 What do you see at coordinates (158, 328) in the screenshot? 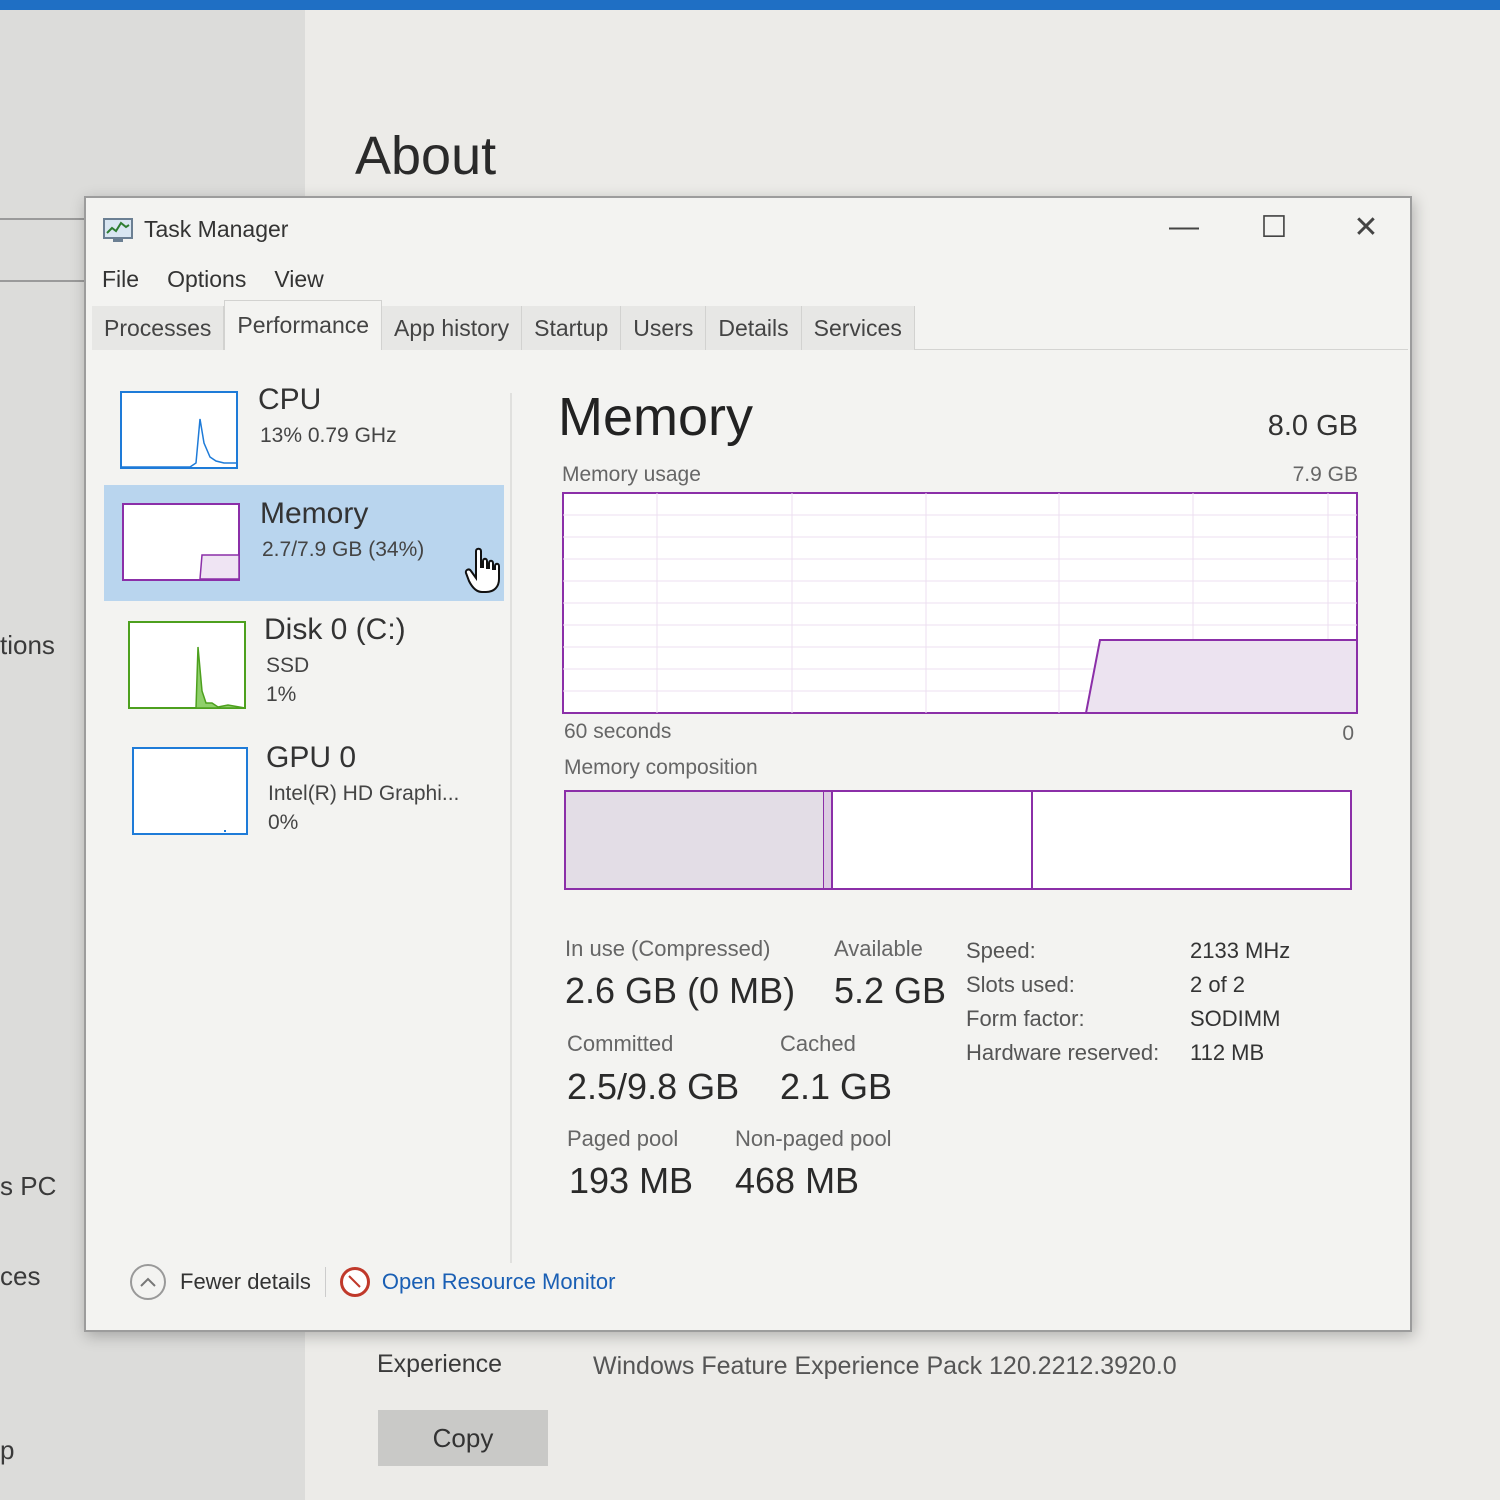
I see `tab-processes: Processes` at bounding box center [158, 328].